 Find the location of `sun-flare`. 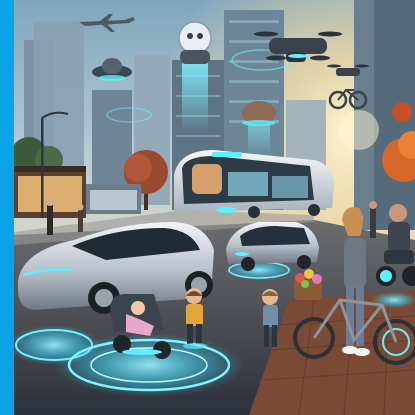

sun-flare is located at coordinates (359, 130).